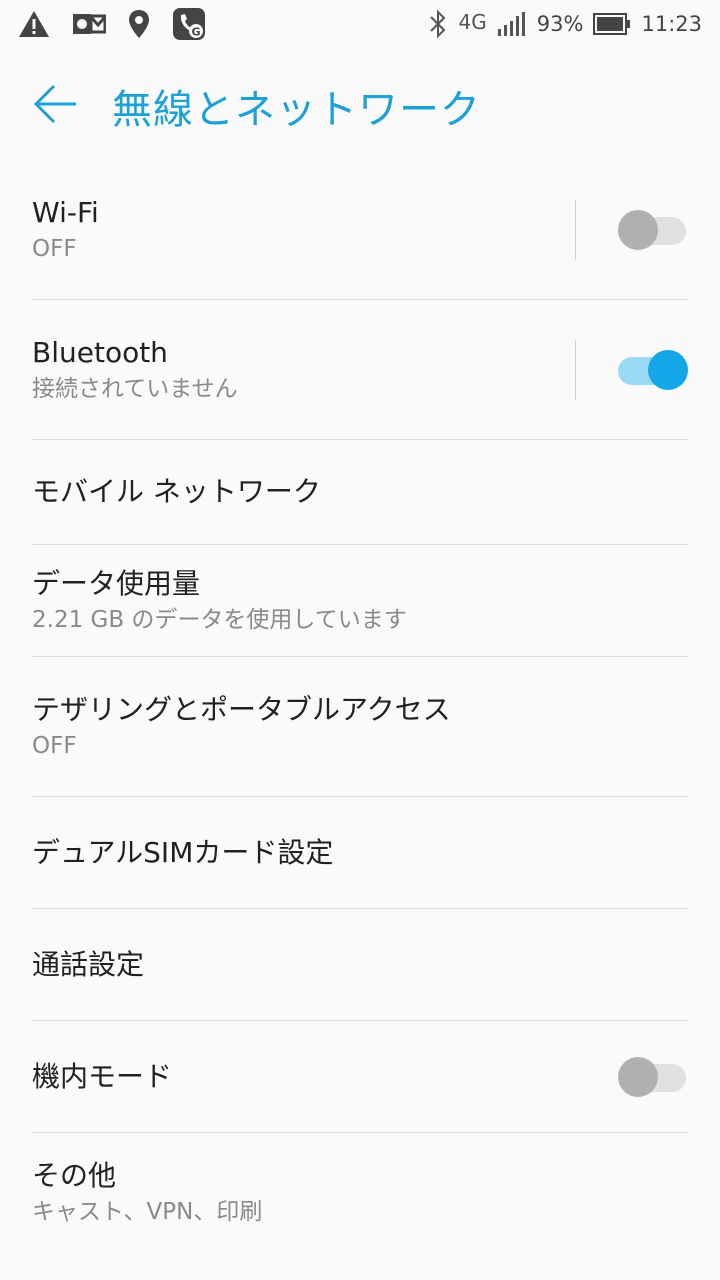  What do you see at coordinates (219, 619) in the screenshot?
I see `item-subtitle: 2.21 GB のデータを使用しています` at bounding box center [219, 619].